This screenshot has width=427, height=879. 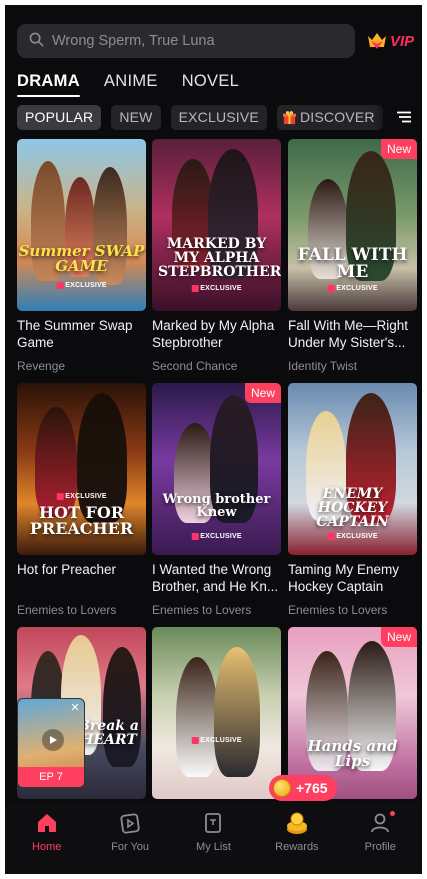 What do you see at coordinates (402, 41) in the screenshot?
I see `vip-label: VIP` at bounding box center [402, 41].